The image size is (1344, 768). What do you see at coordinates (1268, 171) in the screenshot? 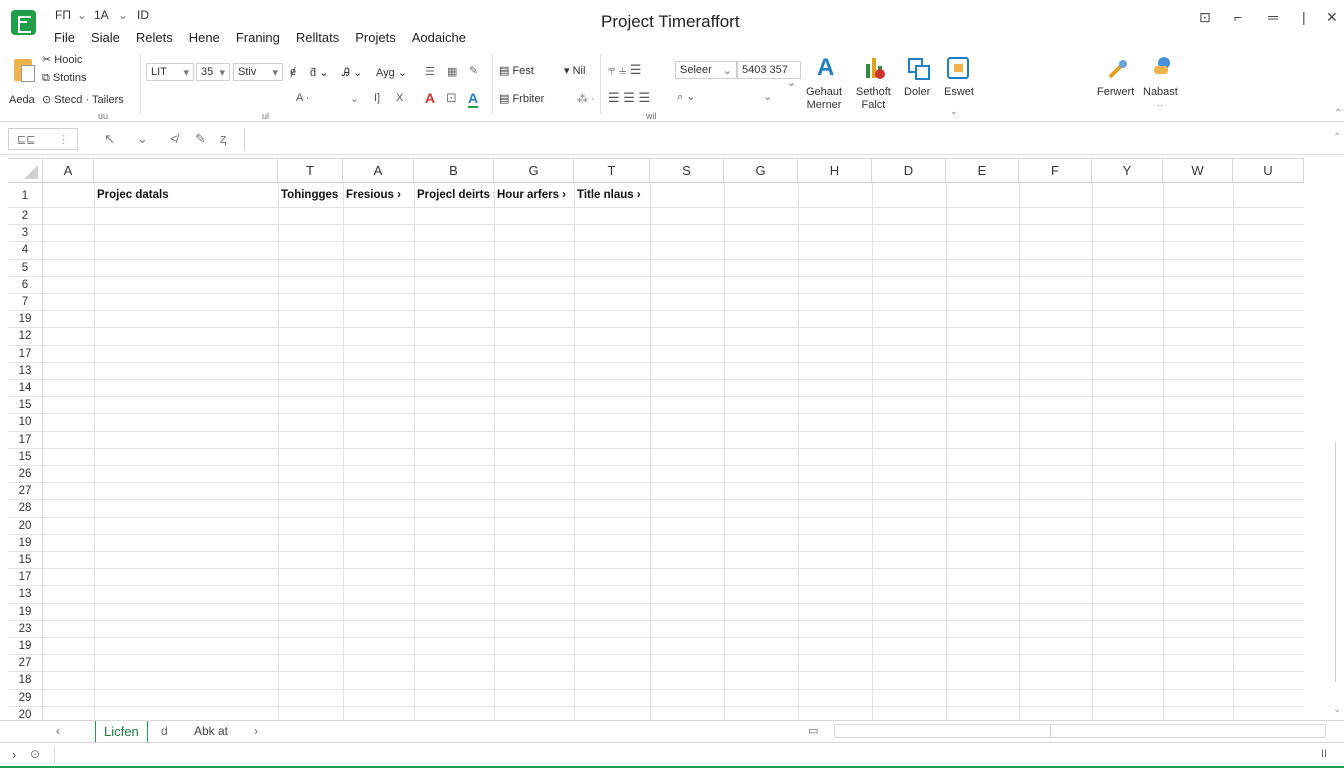
I see `column-header: U` at bounding box center [1268, 171].